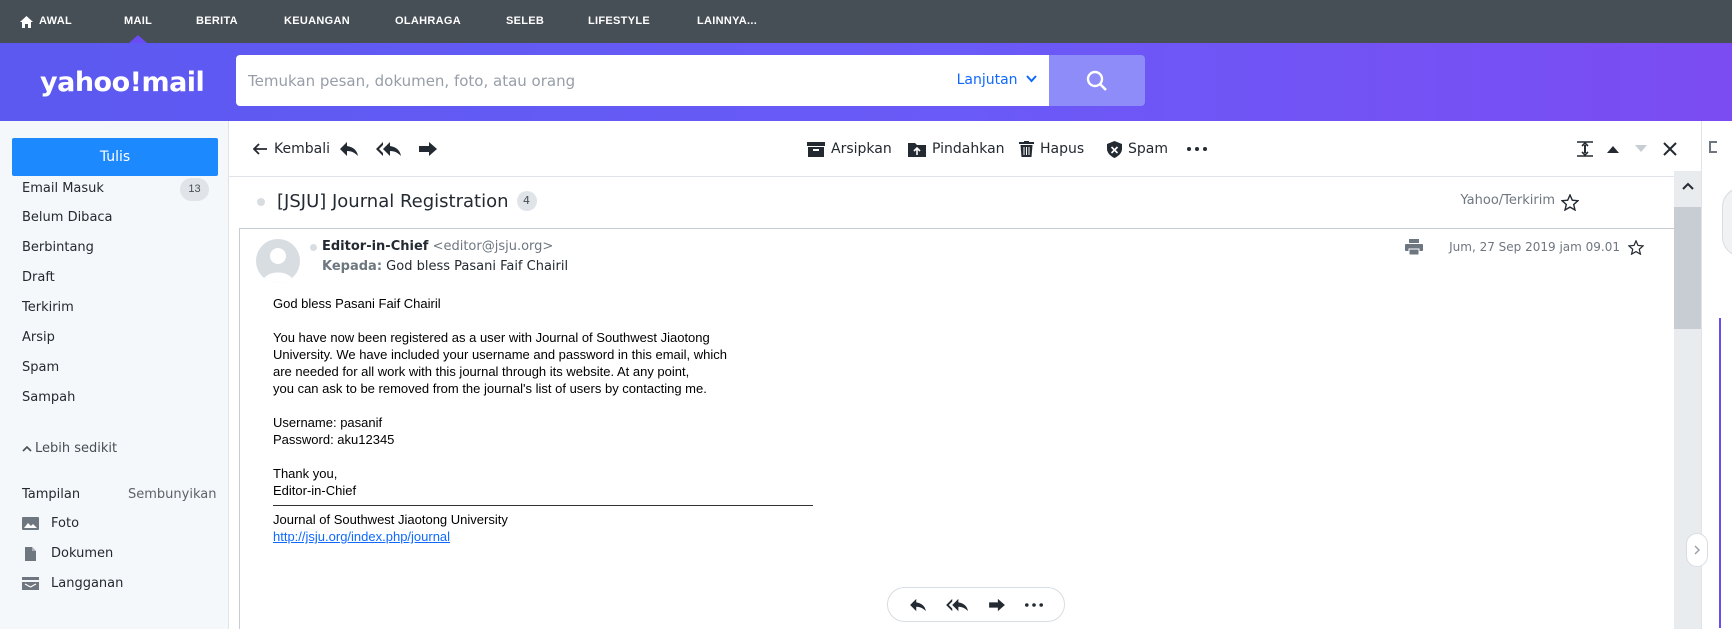 The image size is (1732, 629). Describe the element at coordinates (1713, 147) in the screenshot. I see `panel-toggle-icon` at that location.